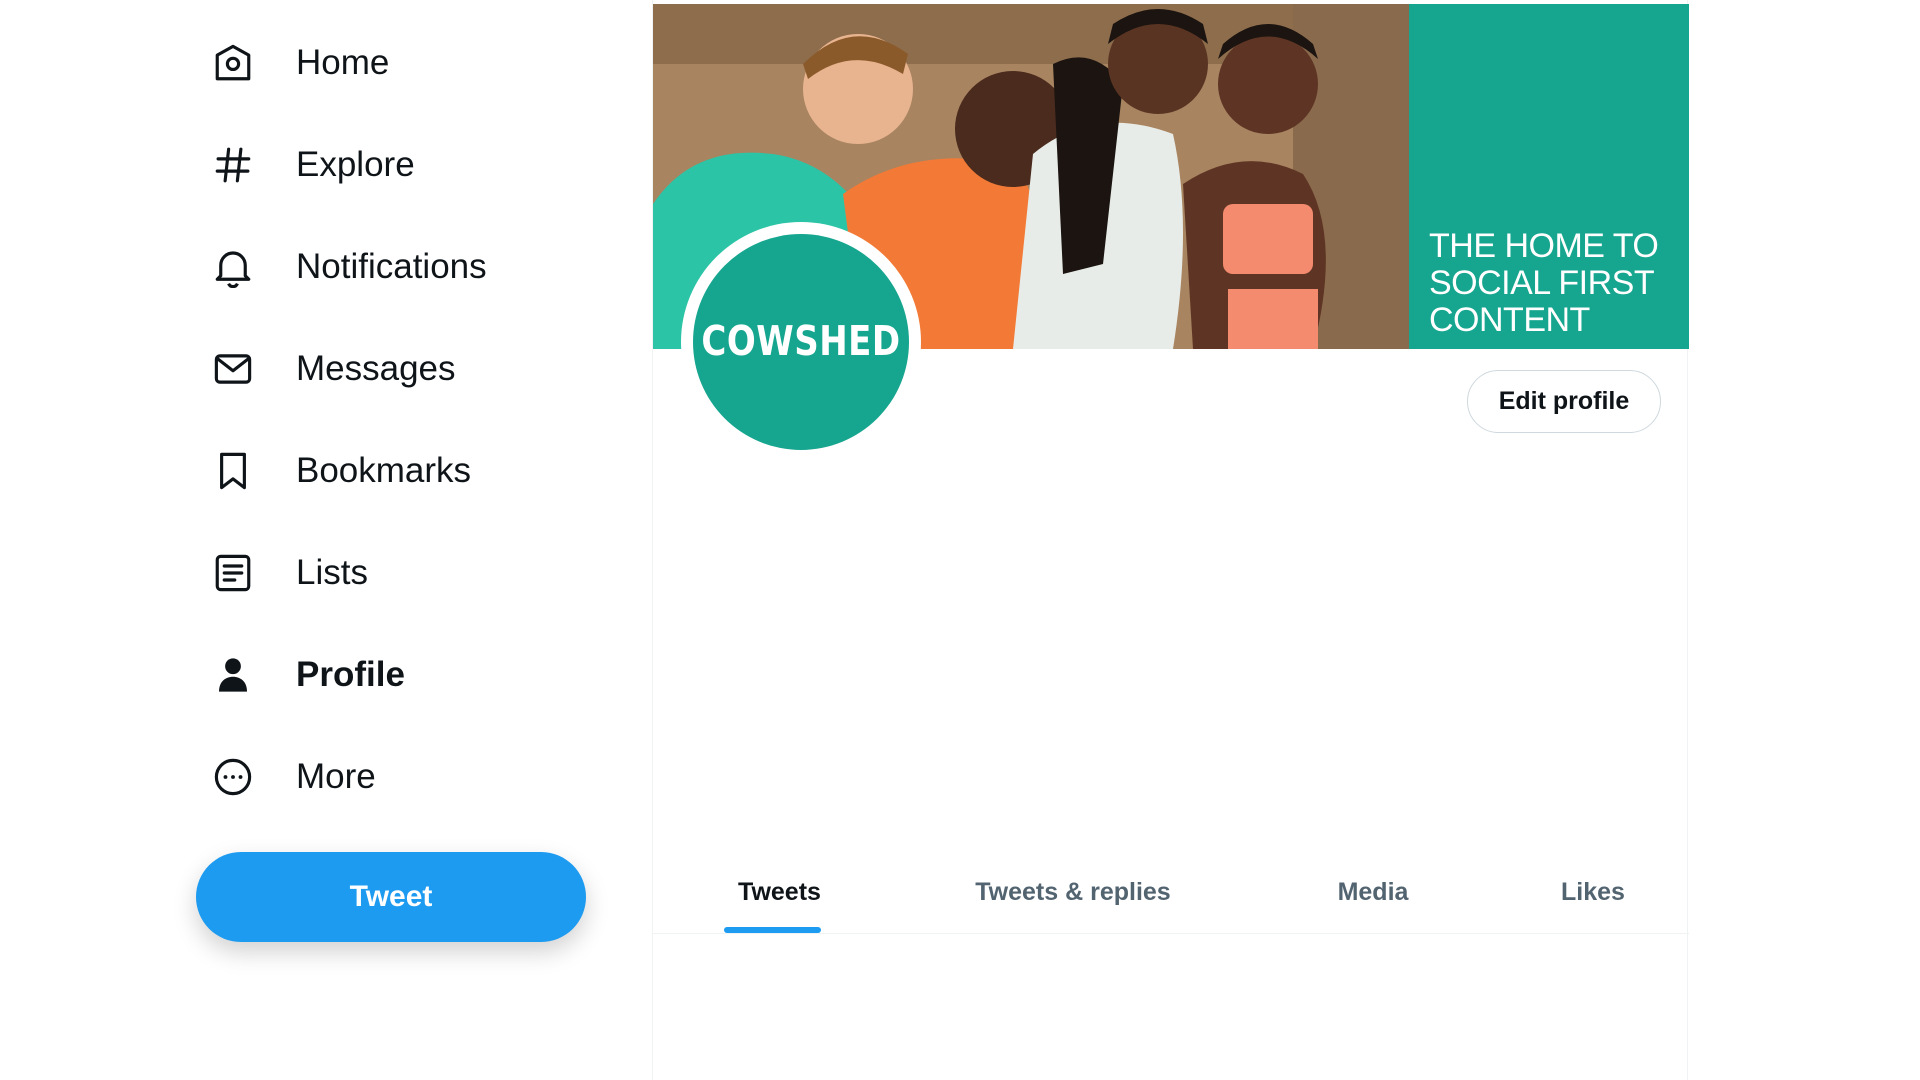  Describe the element at coordinates (343, 62) in the screenshot. I see `sidebar-item-label: Home` at that location.